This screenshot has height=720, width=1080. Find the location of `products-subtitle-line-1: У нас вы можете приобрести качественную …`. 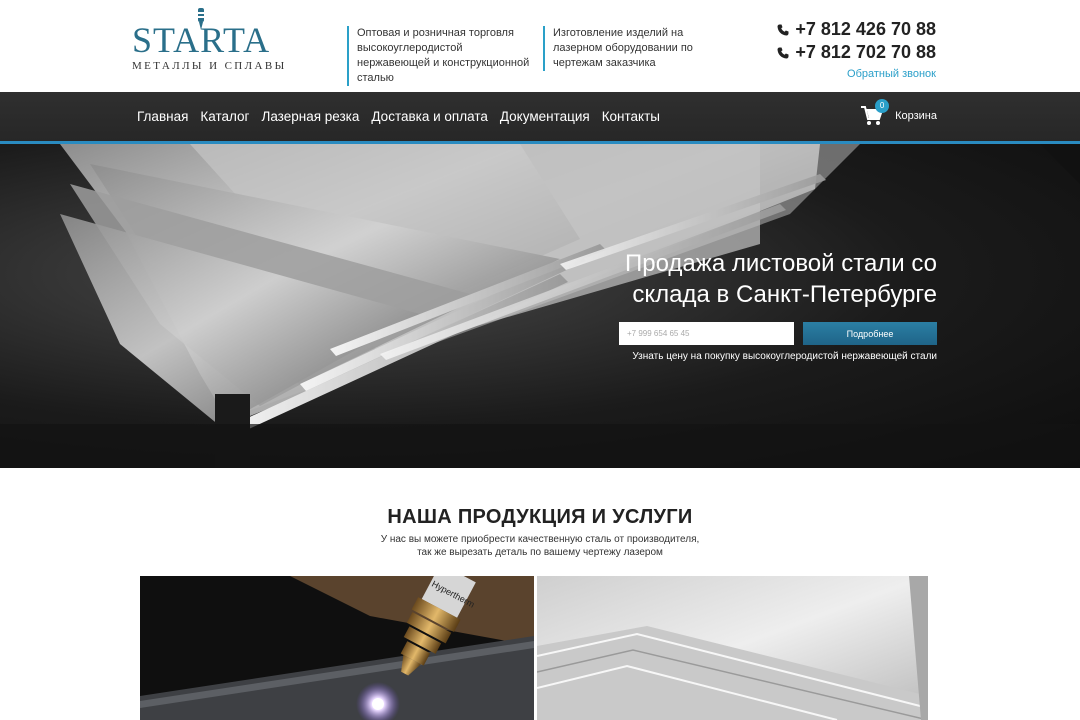

products-subtitle-line-1: У нас вы можете приобрести качественную … is located at coordinates (540, 539).